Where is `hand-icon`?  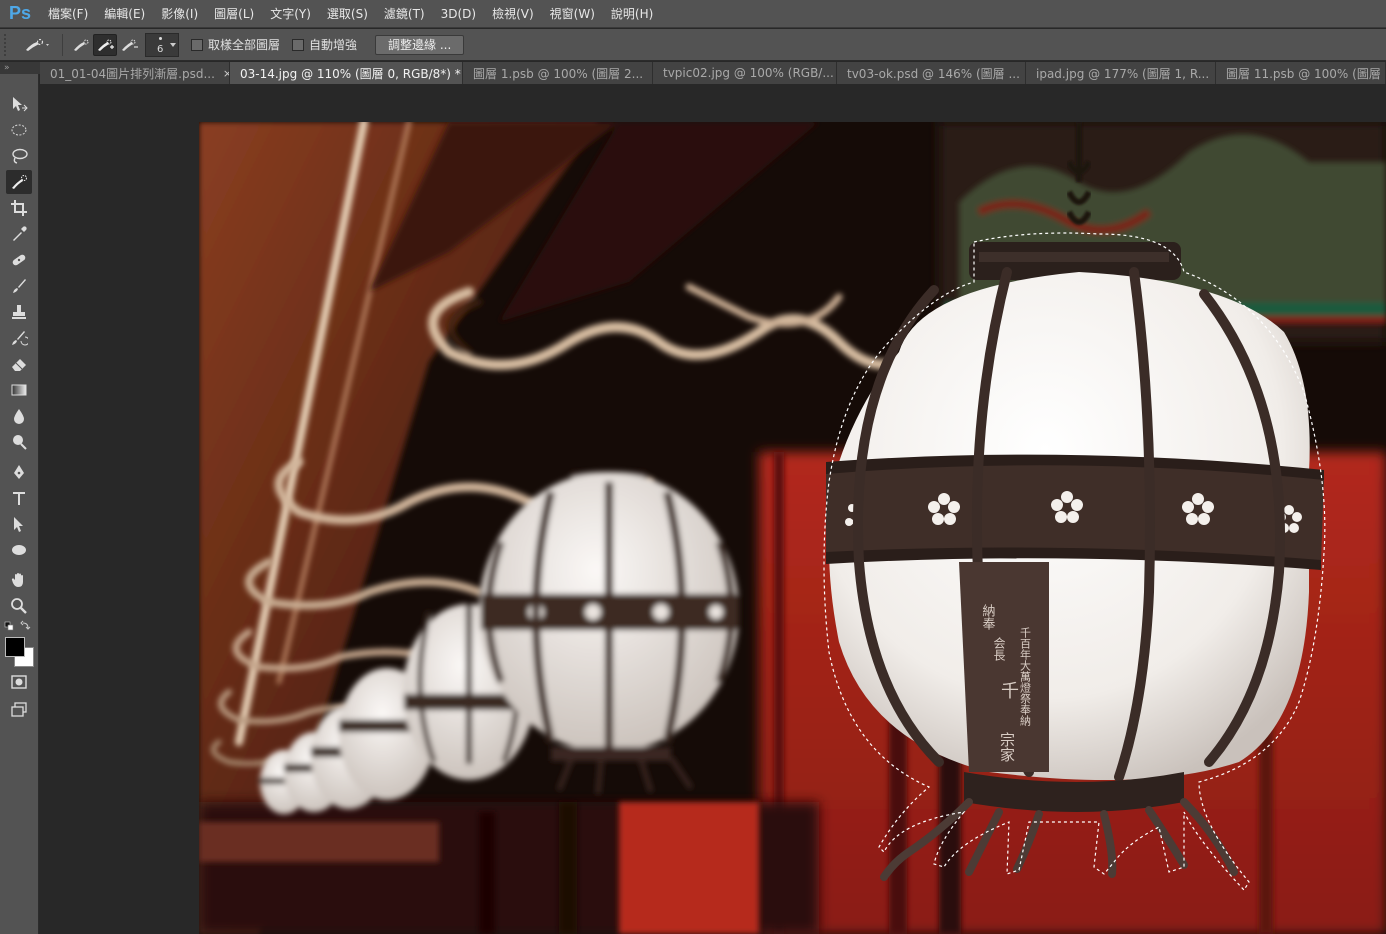
hand-icon is located at coordinates (17, 580).